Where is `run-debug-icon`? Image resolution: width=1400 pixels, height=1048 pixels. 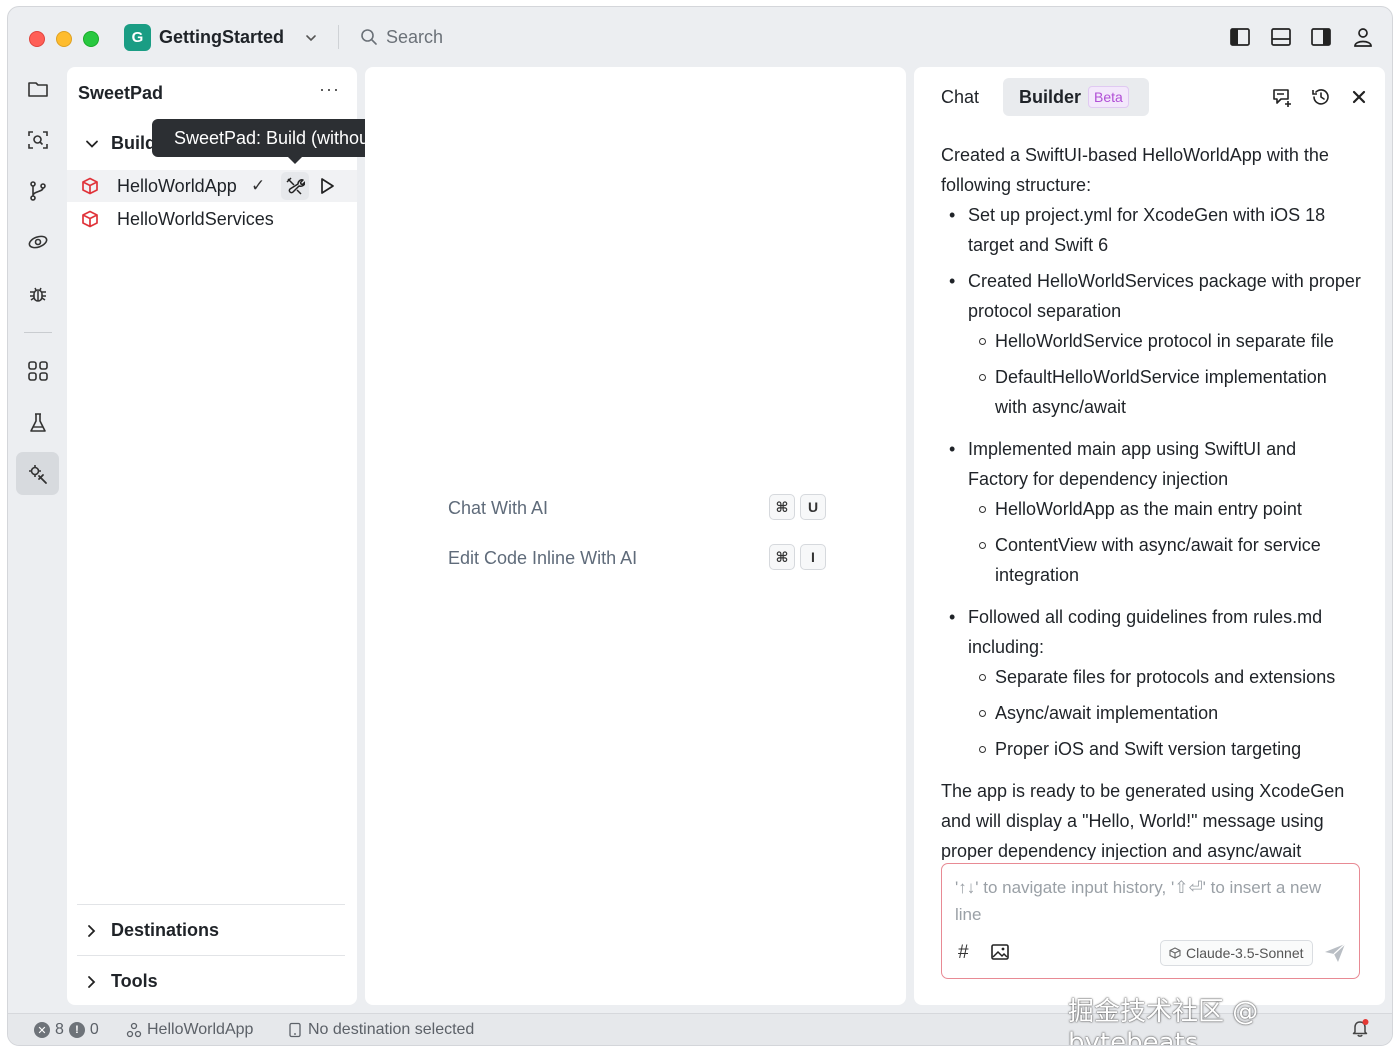
run-debug-icon is located at coordinates (38, 242).